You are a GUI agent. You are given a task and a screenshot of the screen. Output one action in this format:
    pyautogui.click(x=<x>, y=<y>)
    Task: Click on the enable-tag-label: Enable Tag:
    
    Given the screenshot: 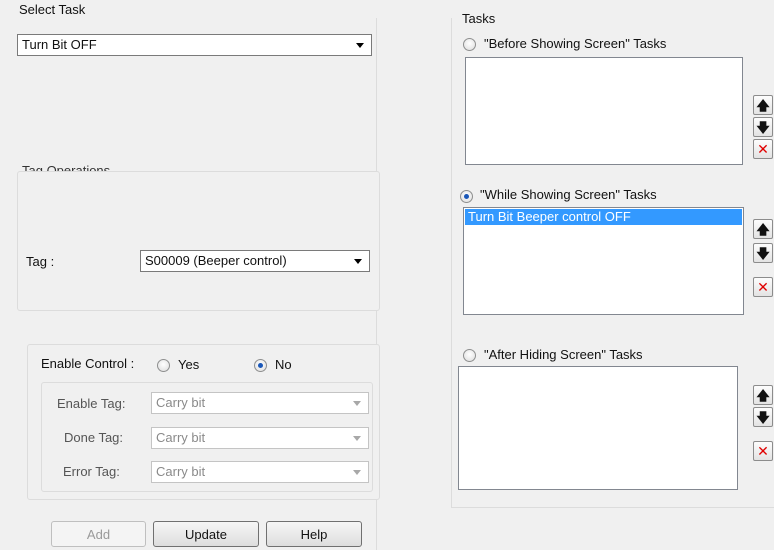 What is the action you would take?
    pyautogui.click(x=91, y=403)
    